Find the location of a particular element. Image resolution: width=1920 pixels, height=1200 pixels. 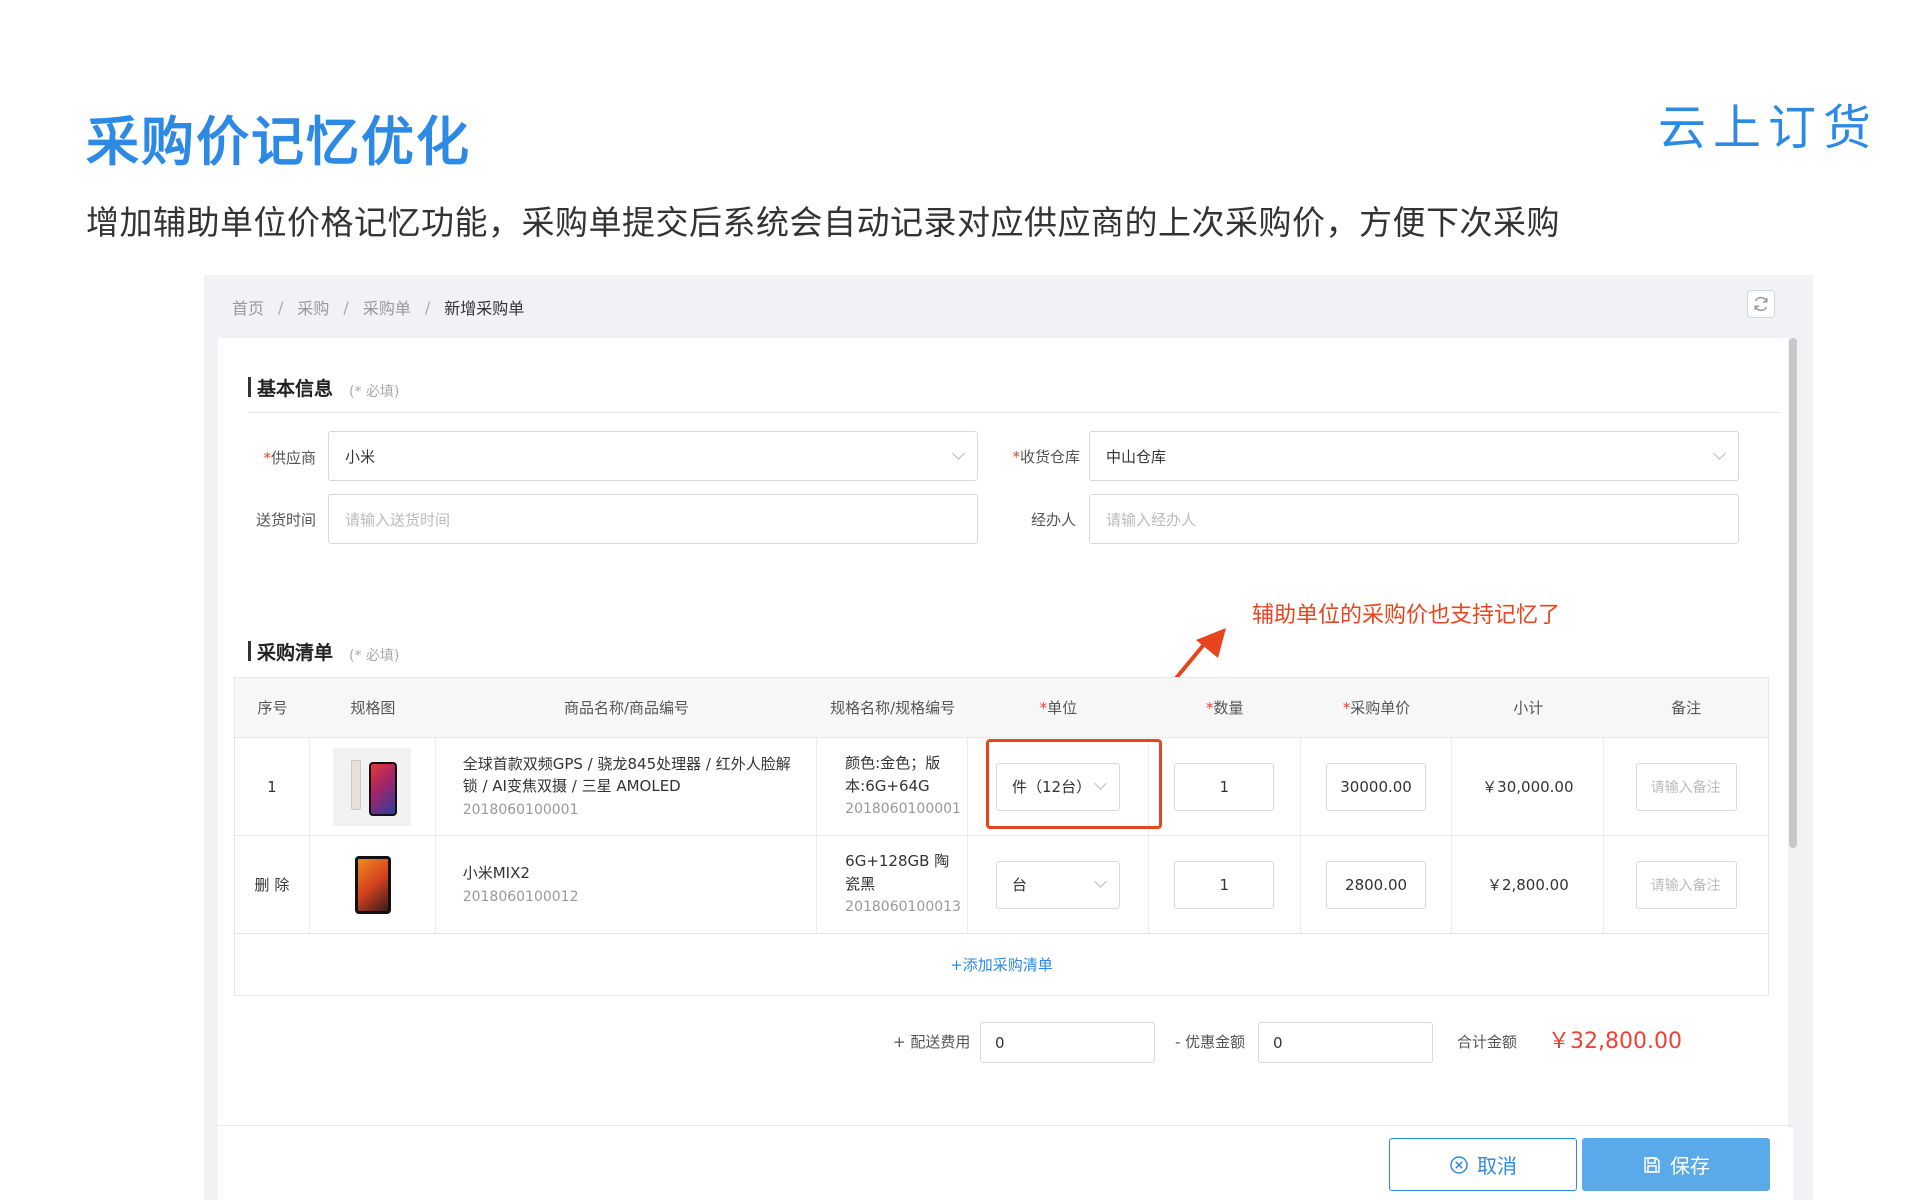

col-image: 规格图 is located at coordinates (373, 708).